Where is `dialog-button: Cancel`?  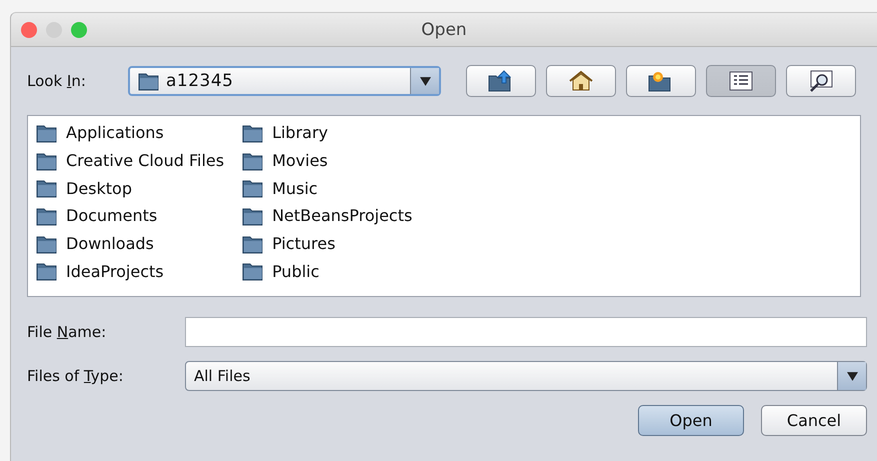
dialog-button: Cancel is located at coordinates (814, 420).